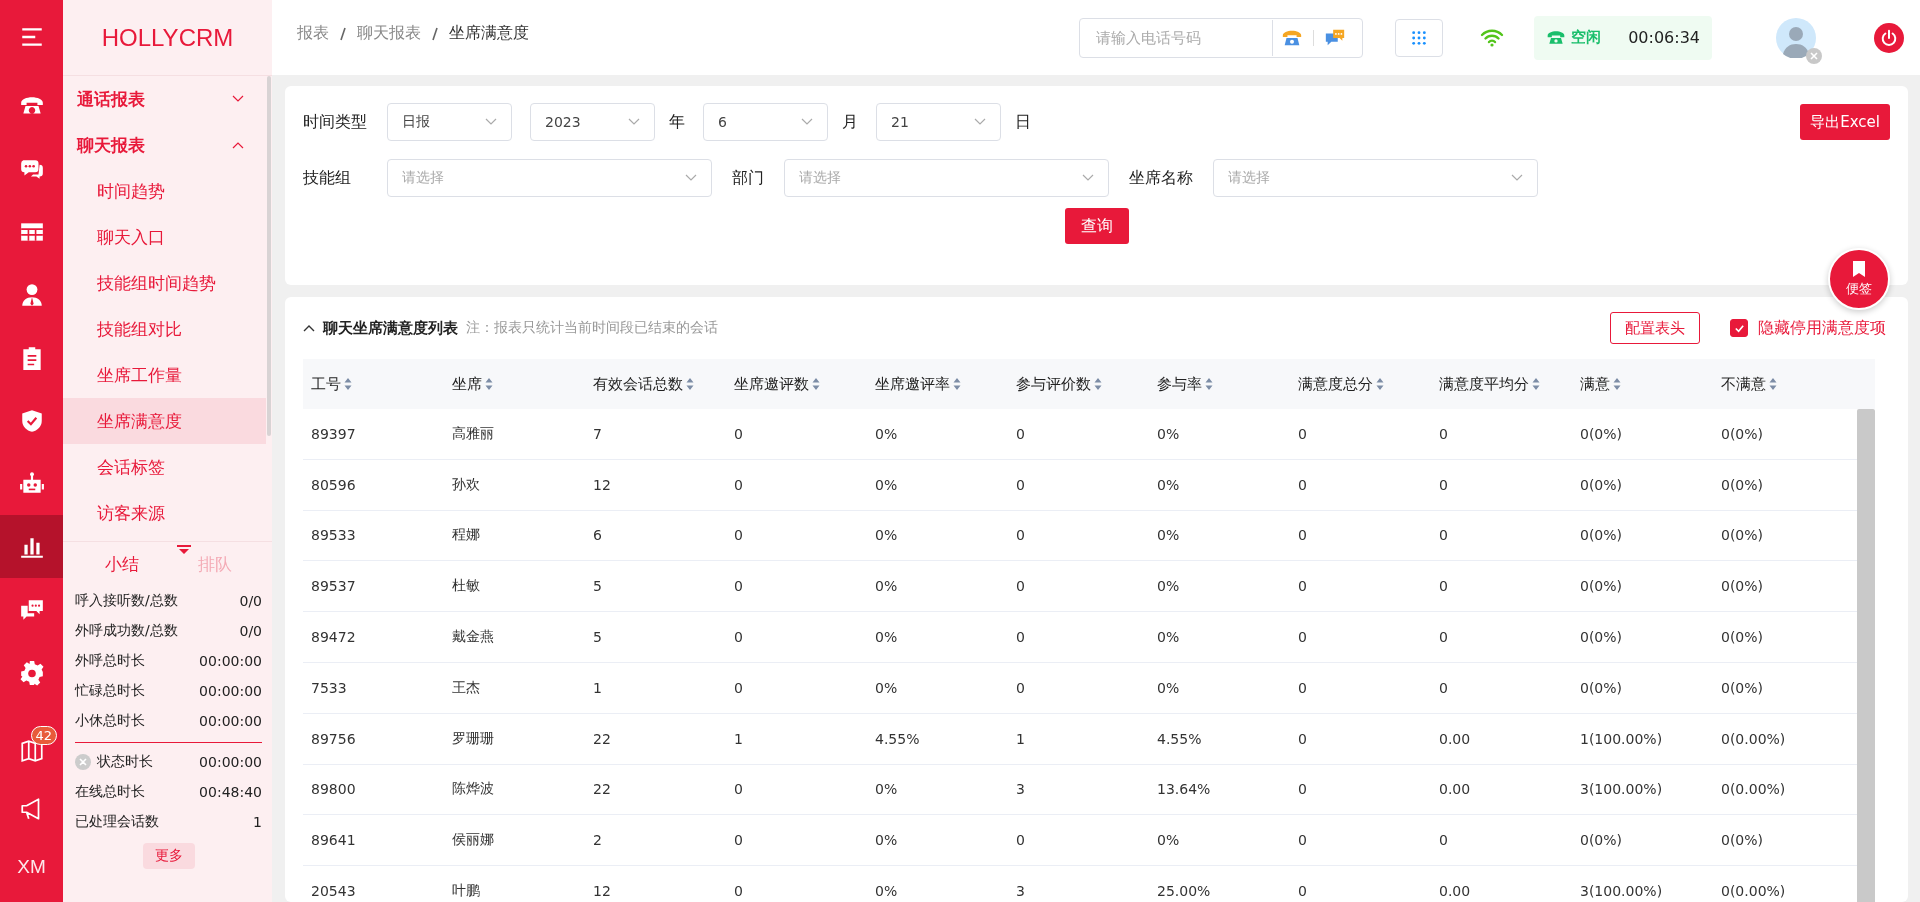 This screenshot has height=902, width=1920. What do you see at coordinates (250, 631) in the screenshot?
I see `stat-value: 0/0` at bounding box center [250, 631].